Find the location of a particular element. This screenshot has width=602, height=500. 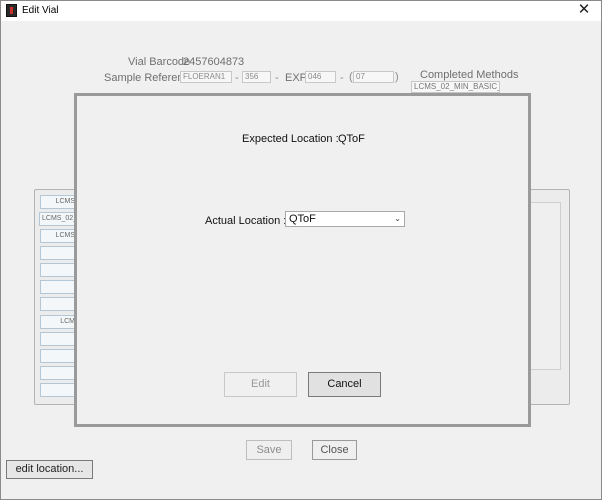

close-window-button: ✕ is located at coordinates (584, 11).